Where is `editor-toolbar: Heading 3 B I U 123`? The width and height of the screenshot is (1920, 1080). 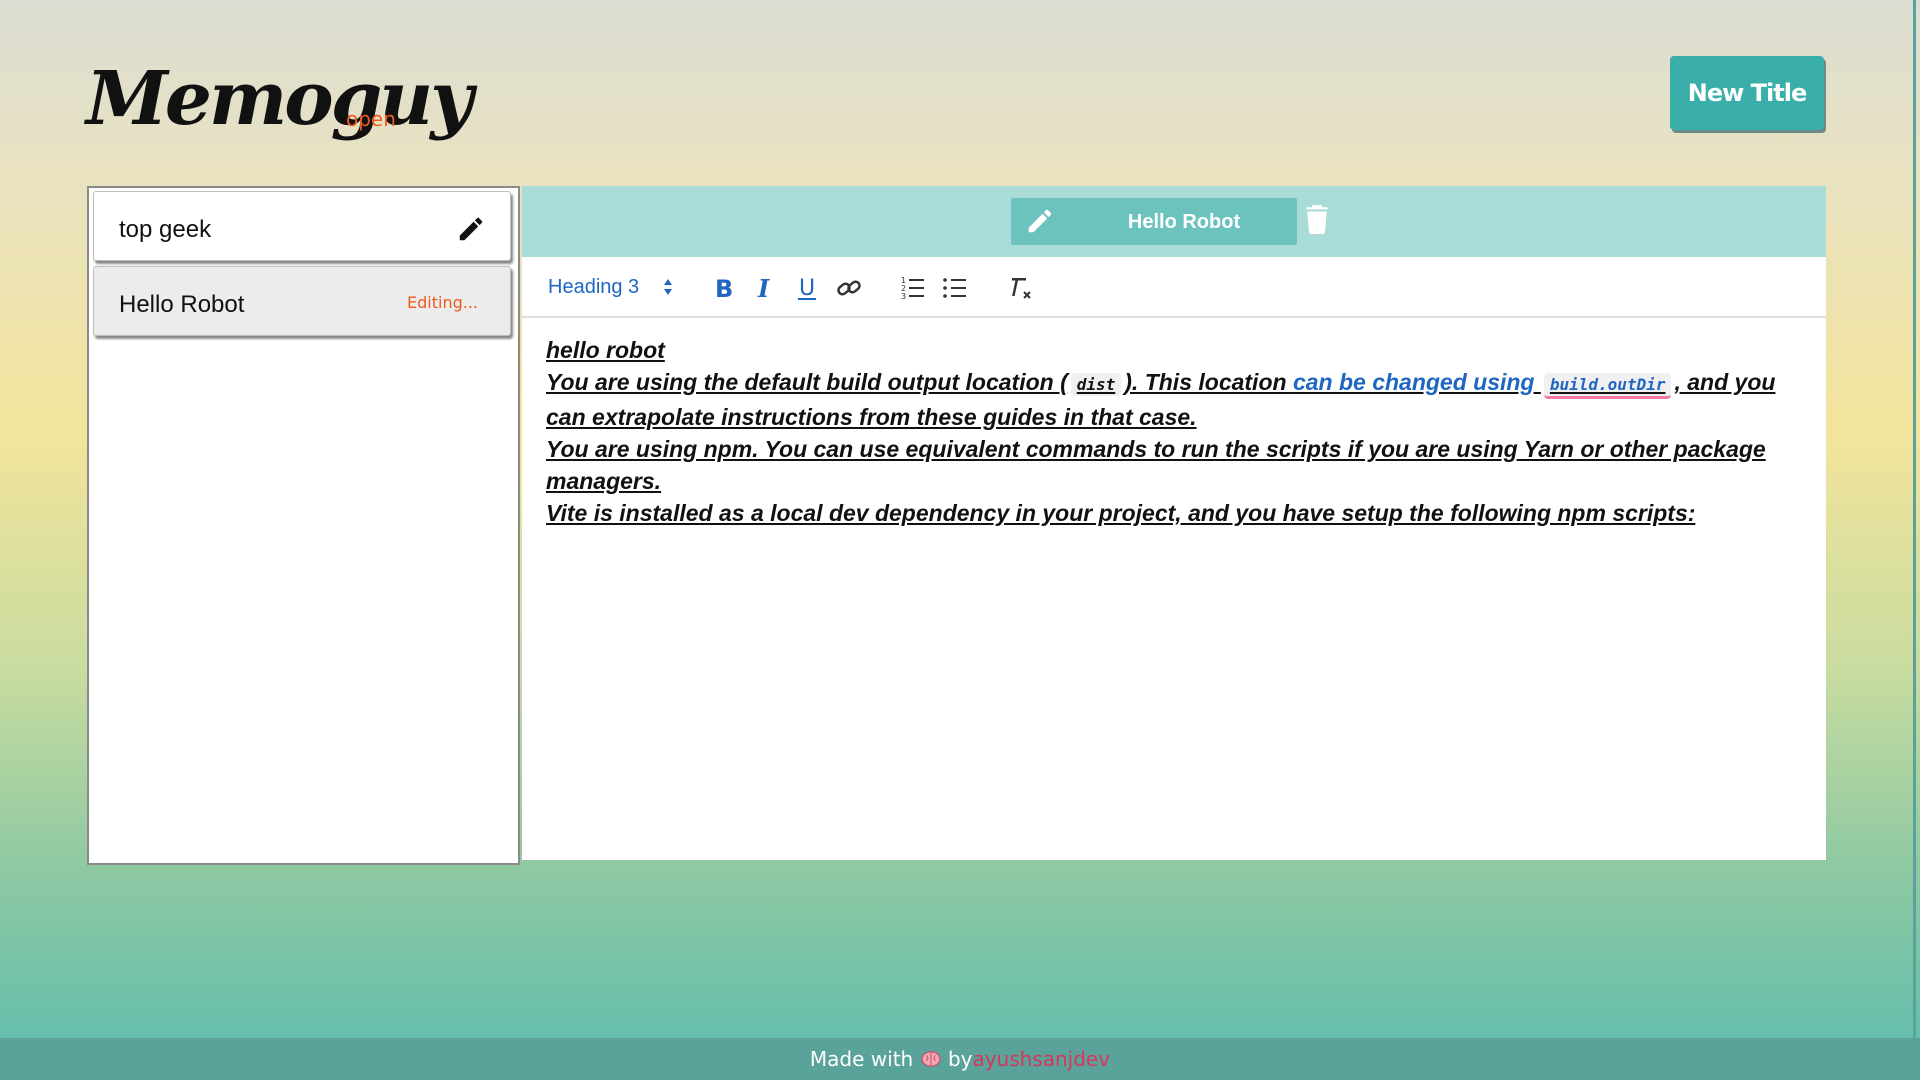
editor-toolbar: Heading 3 B I U 123 is located at coordinates (1174, 287).